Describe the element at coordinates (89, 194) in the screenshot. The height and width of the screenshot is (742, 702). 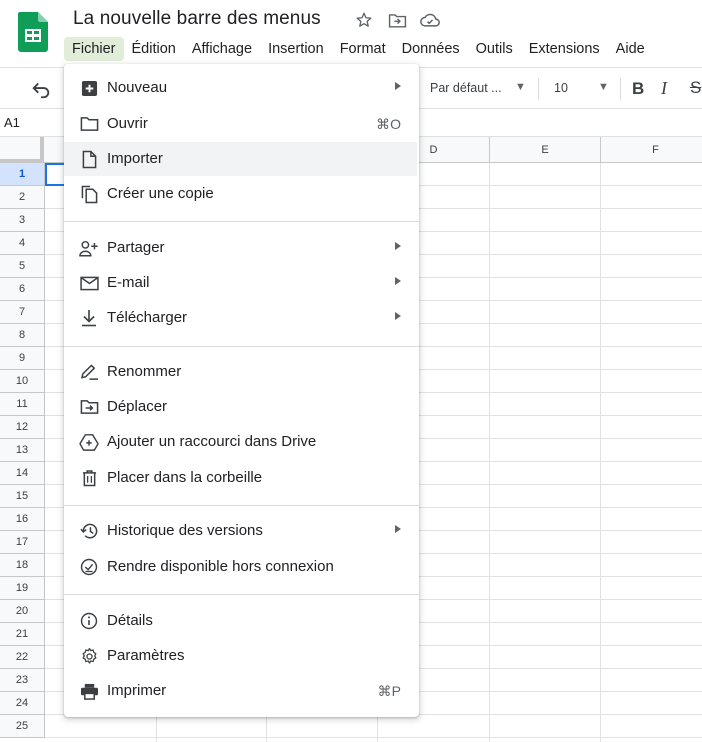
I see `copy-icon` at that location.